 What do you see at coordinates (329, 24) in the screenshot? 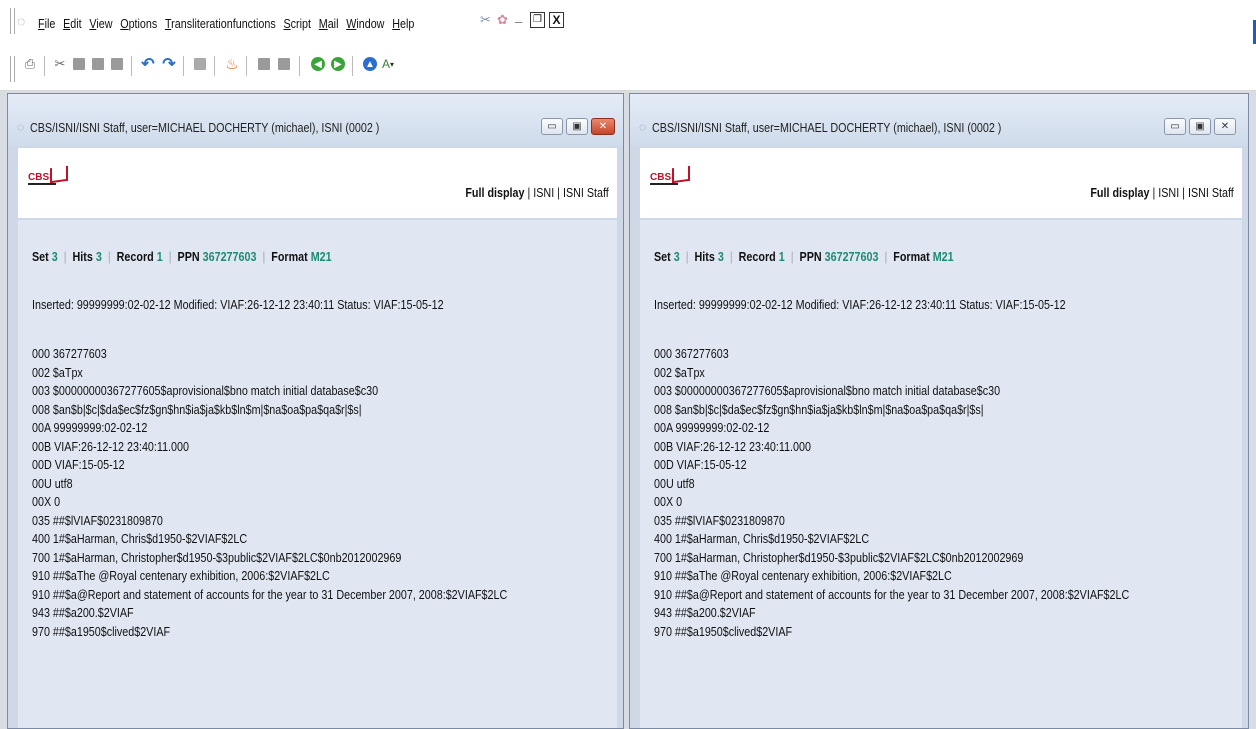
I see `menu-mail: Mail` at bounding box center [329, 24].